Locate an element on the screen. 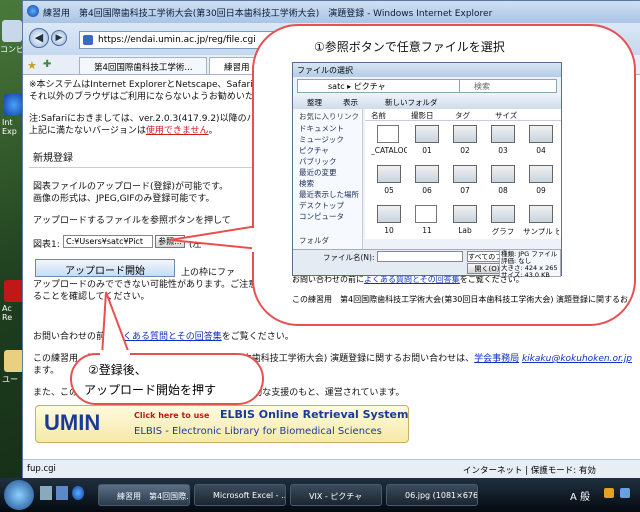 The image size is (640, 512). status-url: fup.cgi is located at coordinates (41, 469).